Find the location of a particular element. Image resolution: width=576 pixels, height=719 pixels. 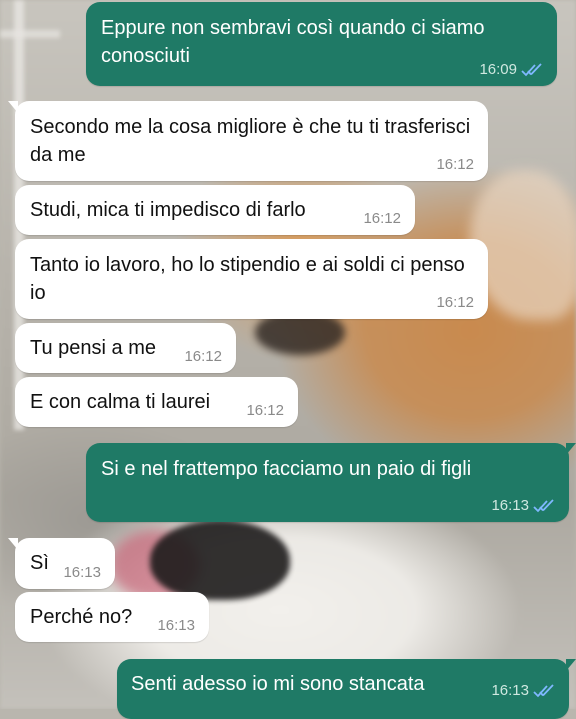

incoming-message: Perché no? 16:13 is located at coordinates (112, 617).